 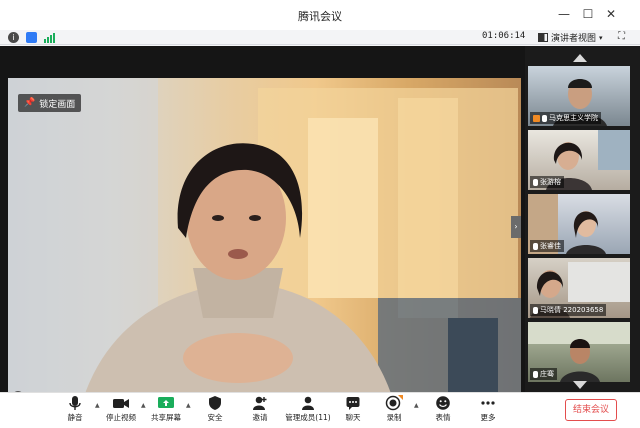 I want to click on share-options-caret-icon: ▲, so click(x=188, y=405).